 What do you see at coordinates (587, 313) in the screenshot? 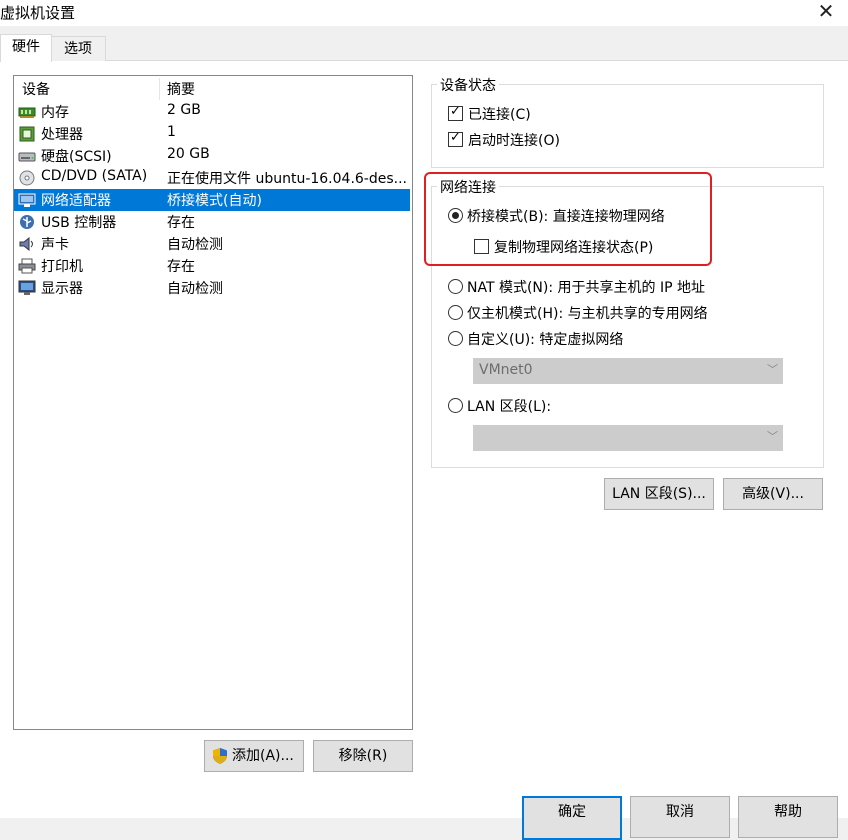
I see `host-only-label: 仅主机模式(H): 与主机共享的专用网络` at bounding box center [587, 313].